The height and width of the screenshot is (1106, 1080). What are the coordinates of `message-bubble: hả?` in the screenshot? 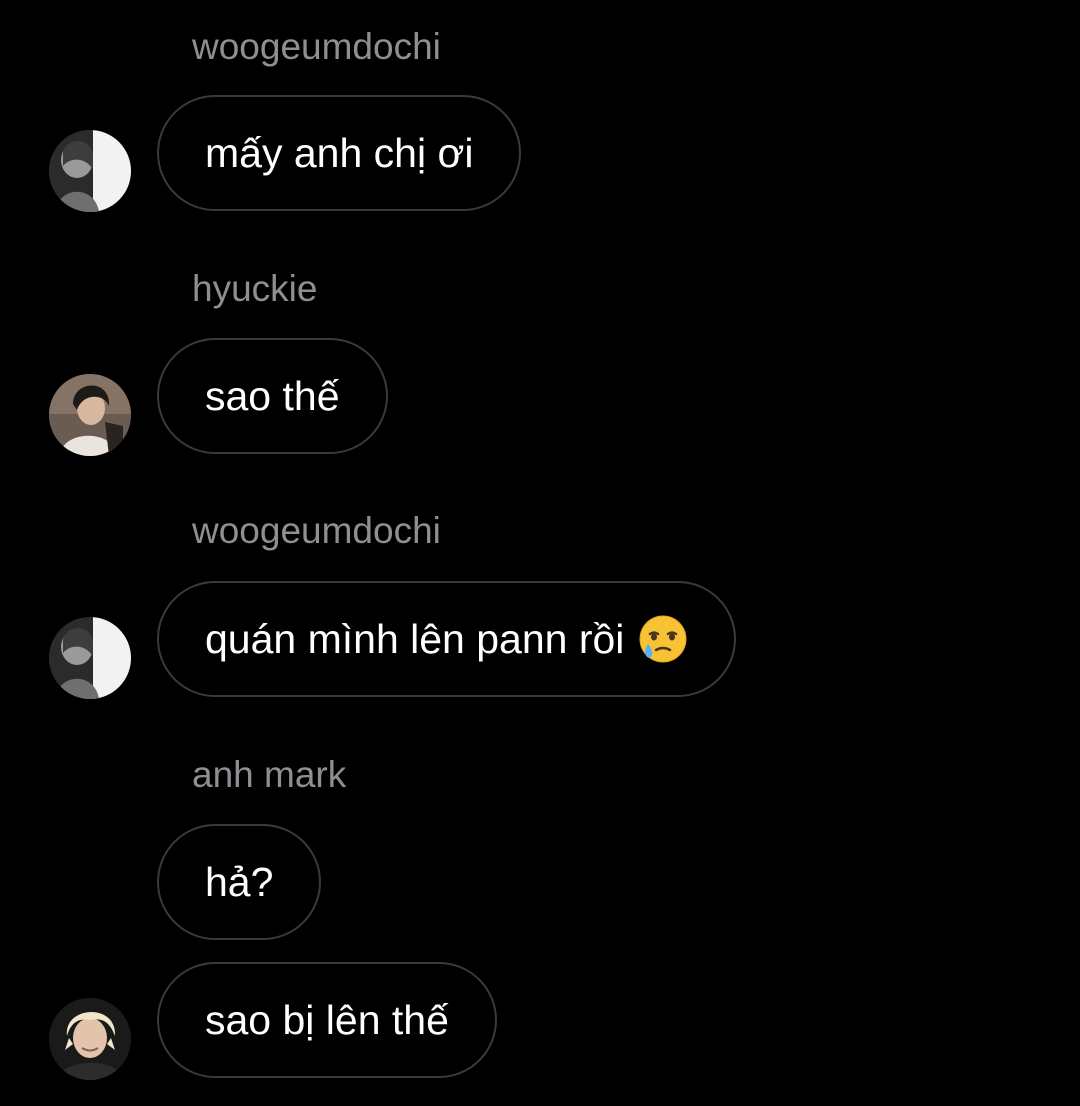 It's located at (239, 882).